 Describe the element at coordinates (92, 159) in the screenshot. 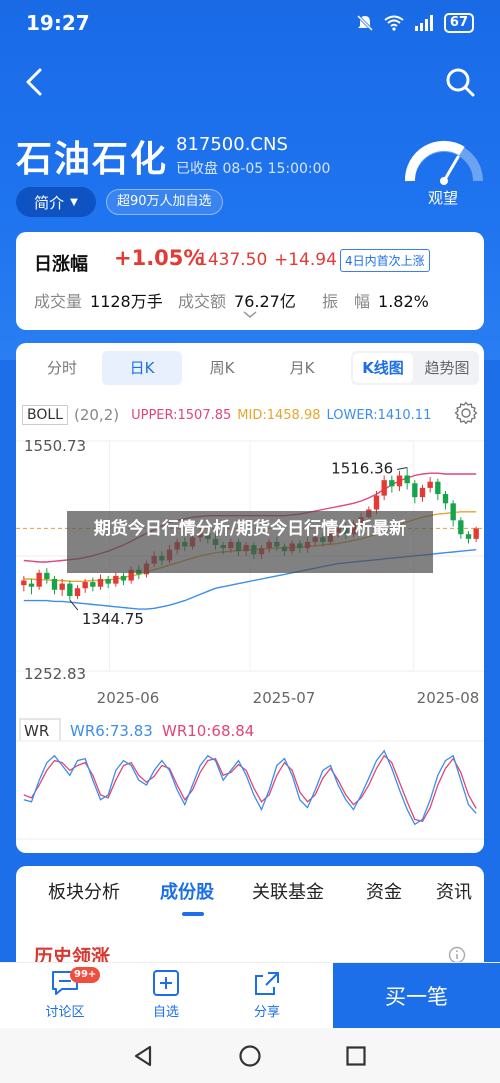

I see `stock-name: 石油石化` at that location.